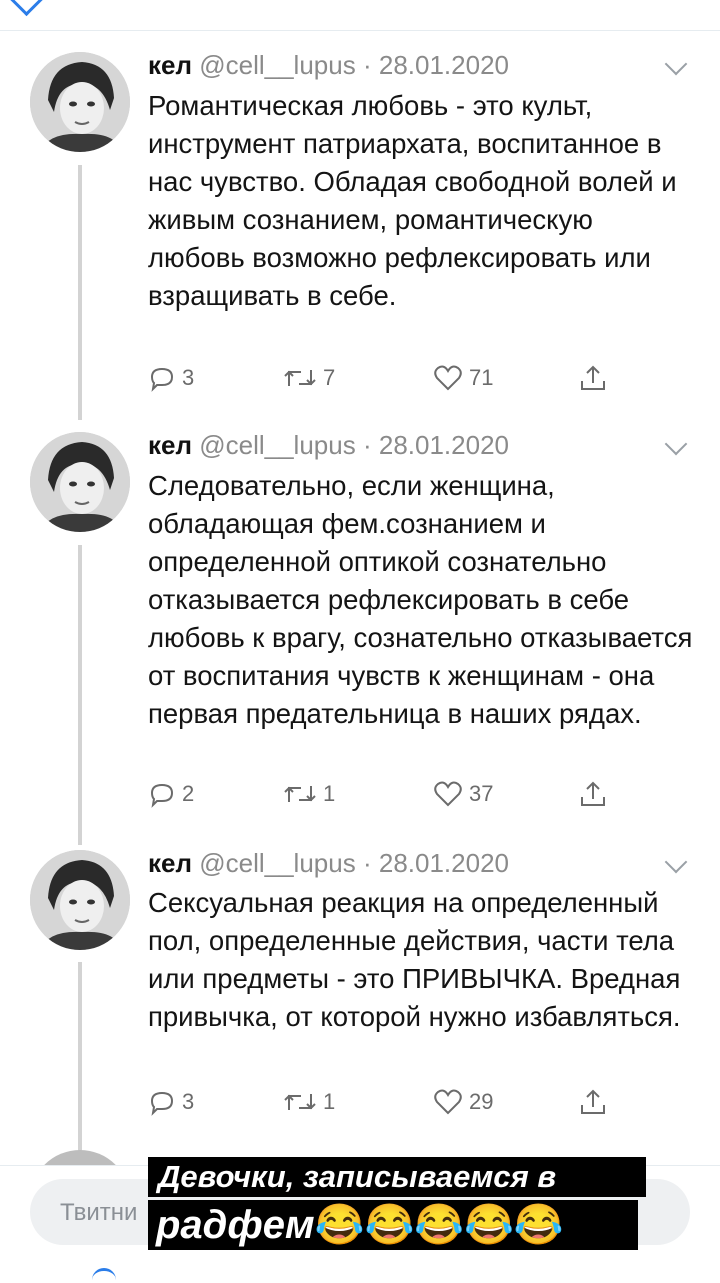  What do you see at coordinates (481, 793) in the screenshot?
I see `like-count: 37` at bounding box center [481, 793].